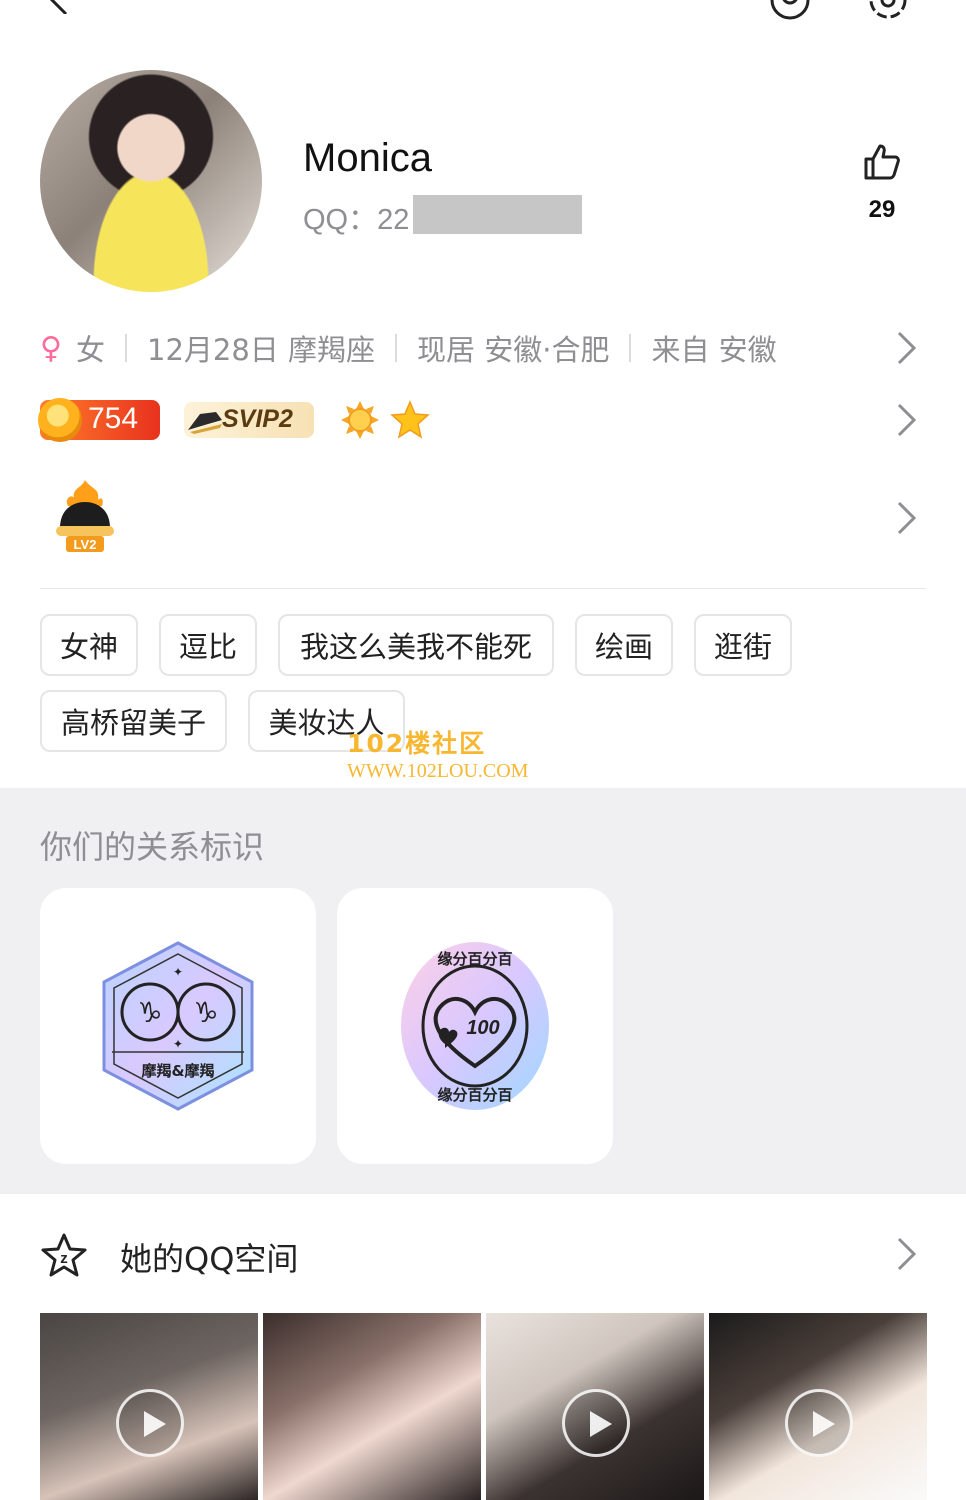 This screenshot has width=966, height=1500. What do you see at coordinates (497, 214) in the screenshot?
I see `qq-number-redaction` at bounding box center [497, 214].